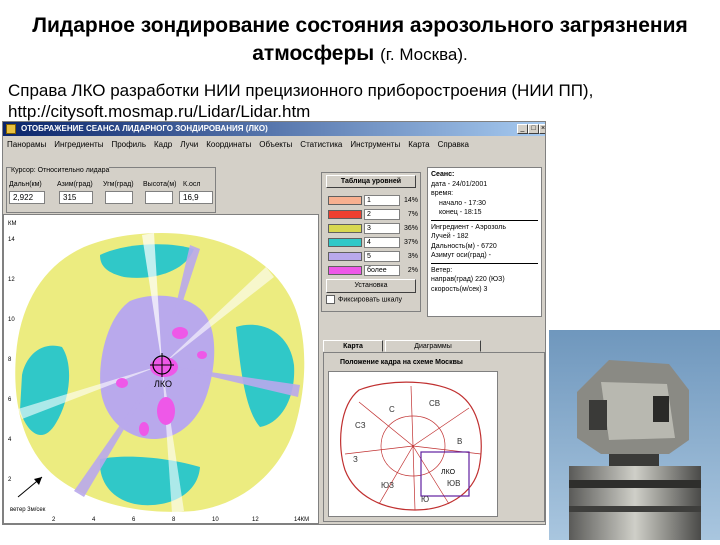 The height and width of the screenshot is (545, 720). What do you see at coordinates (353, 346) in the screenshot?
I see `tab-map: Карта` at bounding box center [353, 346].